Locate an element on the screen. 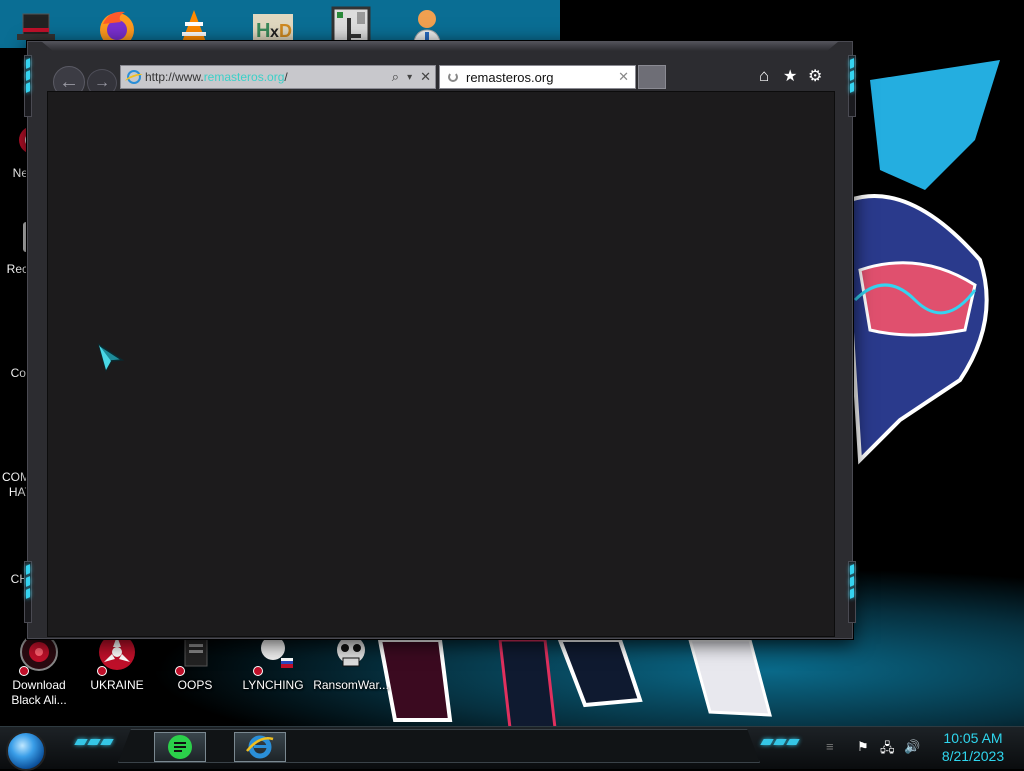 Image resolution: width=1024 pixels, height=771 pixels. notes-app-icon is located at coordinates (180, 747).